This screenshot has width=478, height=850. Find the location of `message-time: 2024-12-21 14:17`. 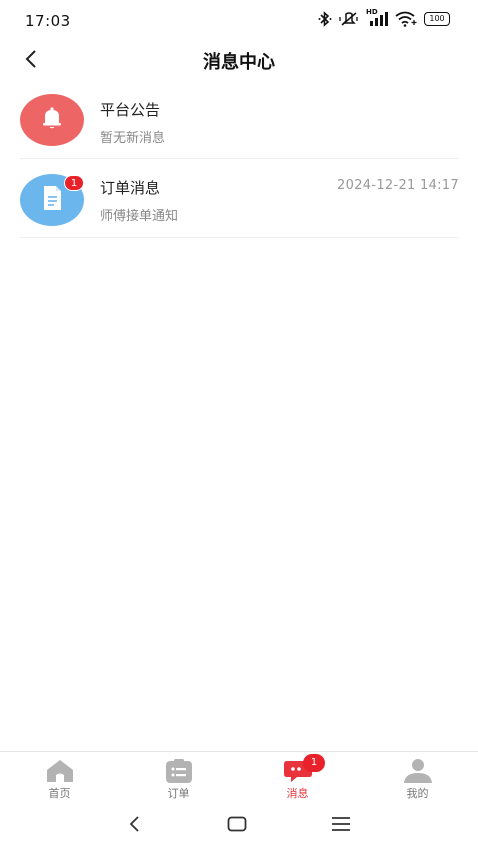

message-time: 2024-12-21 14:17 is located at coordinates (398, 185).